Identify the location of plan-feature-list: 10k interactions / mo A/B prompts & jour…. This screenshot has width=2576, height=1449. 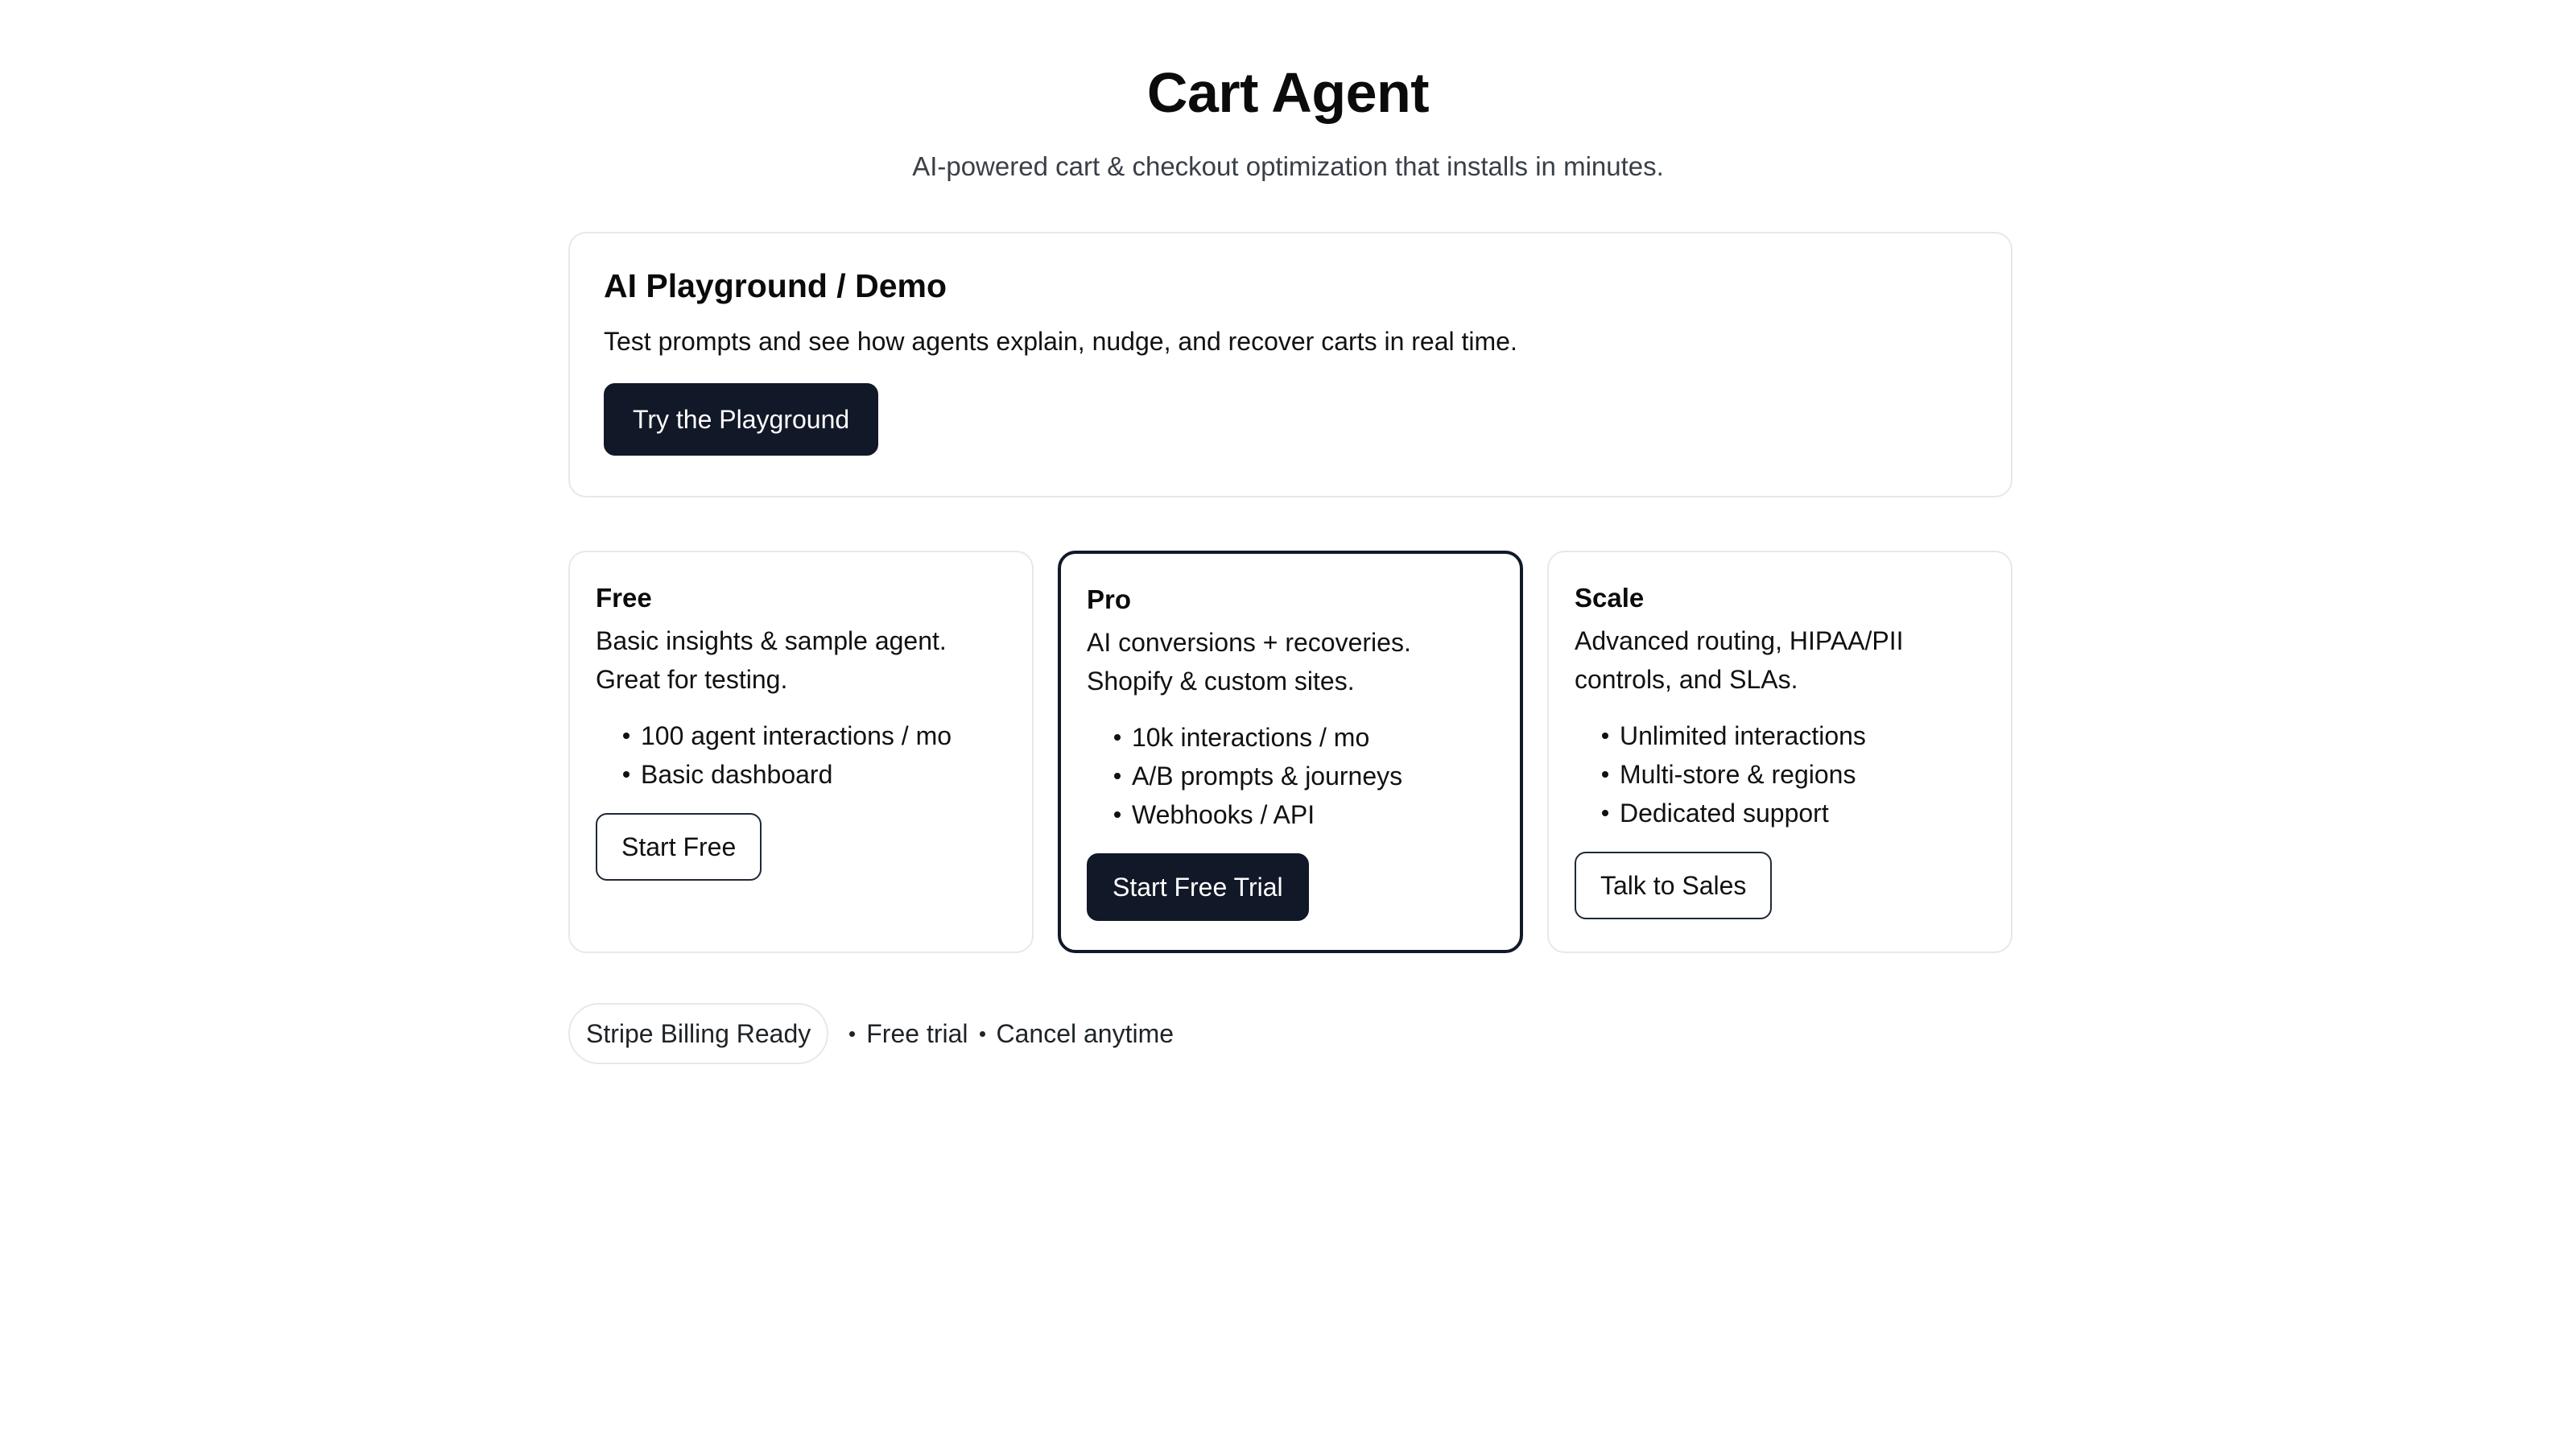
(1290, 776).